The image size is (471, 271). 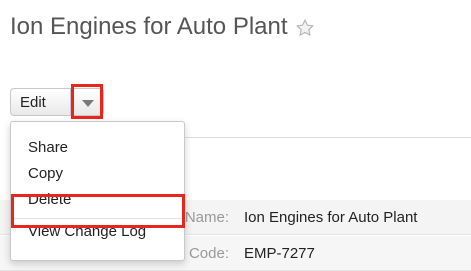 What do you see at coordinates (279, 253) in the screenshot?
I see `detail-value: EMP-7277` at bounding box center [279, 253].